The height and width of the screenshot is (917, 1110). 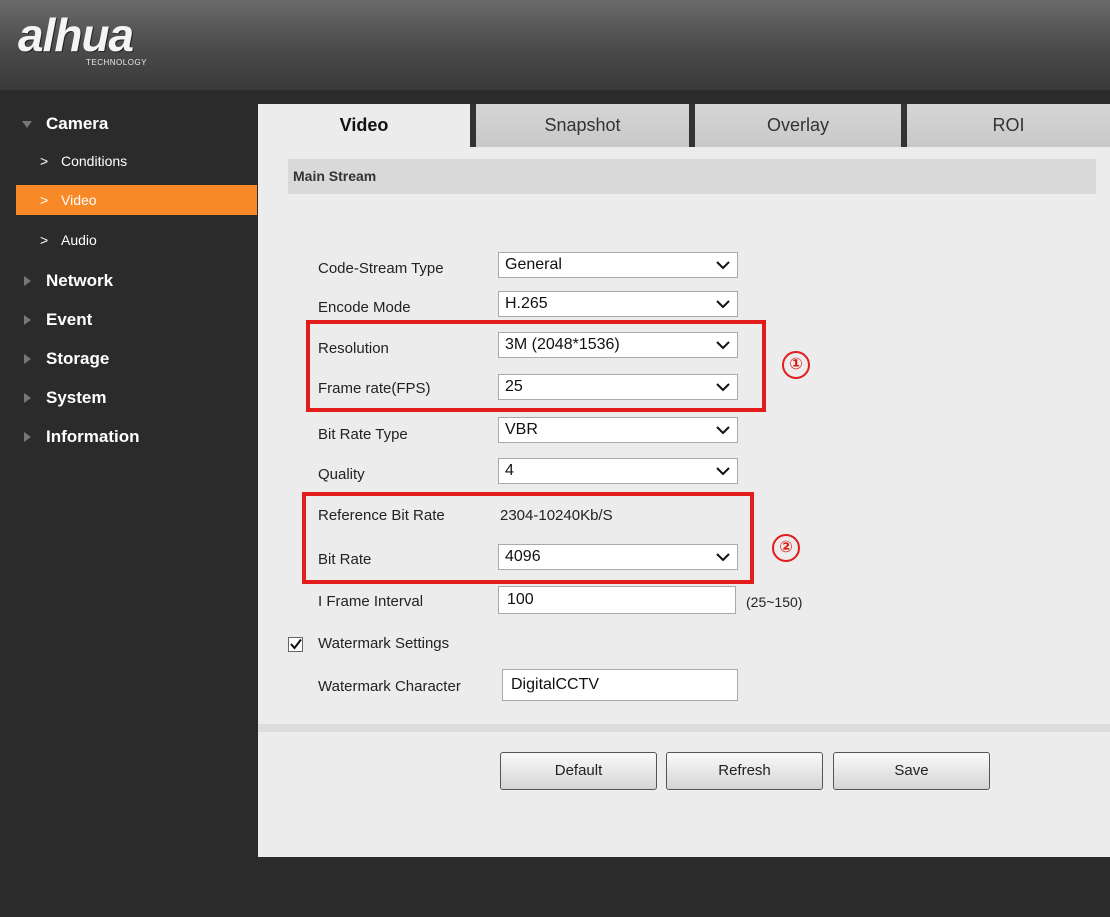 I want to click on select-value: 4, so click(x=509, y=470).